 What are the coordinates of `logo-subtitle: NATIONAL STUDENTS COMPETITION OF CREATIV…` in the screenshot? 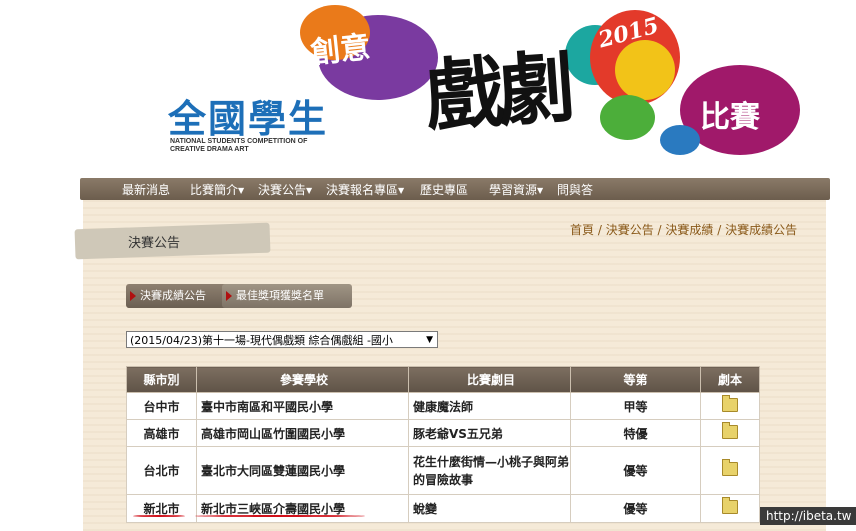 It's located at (238, 146).